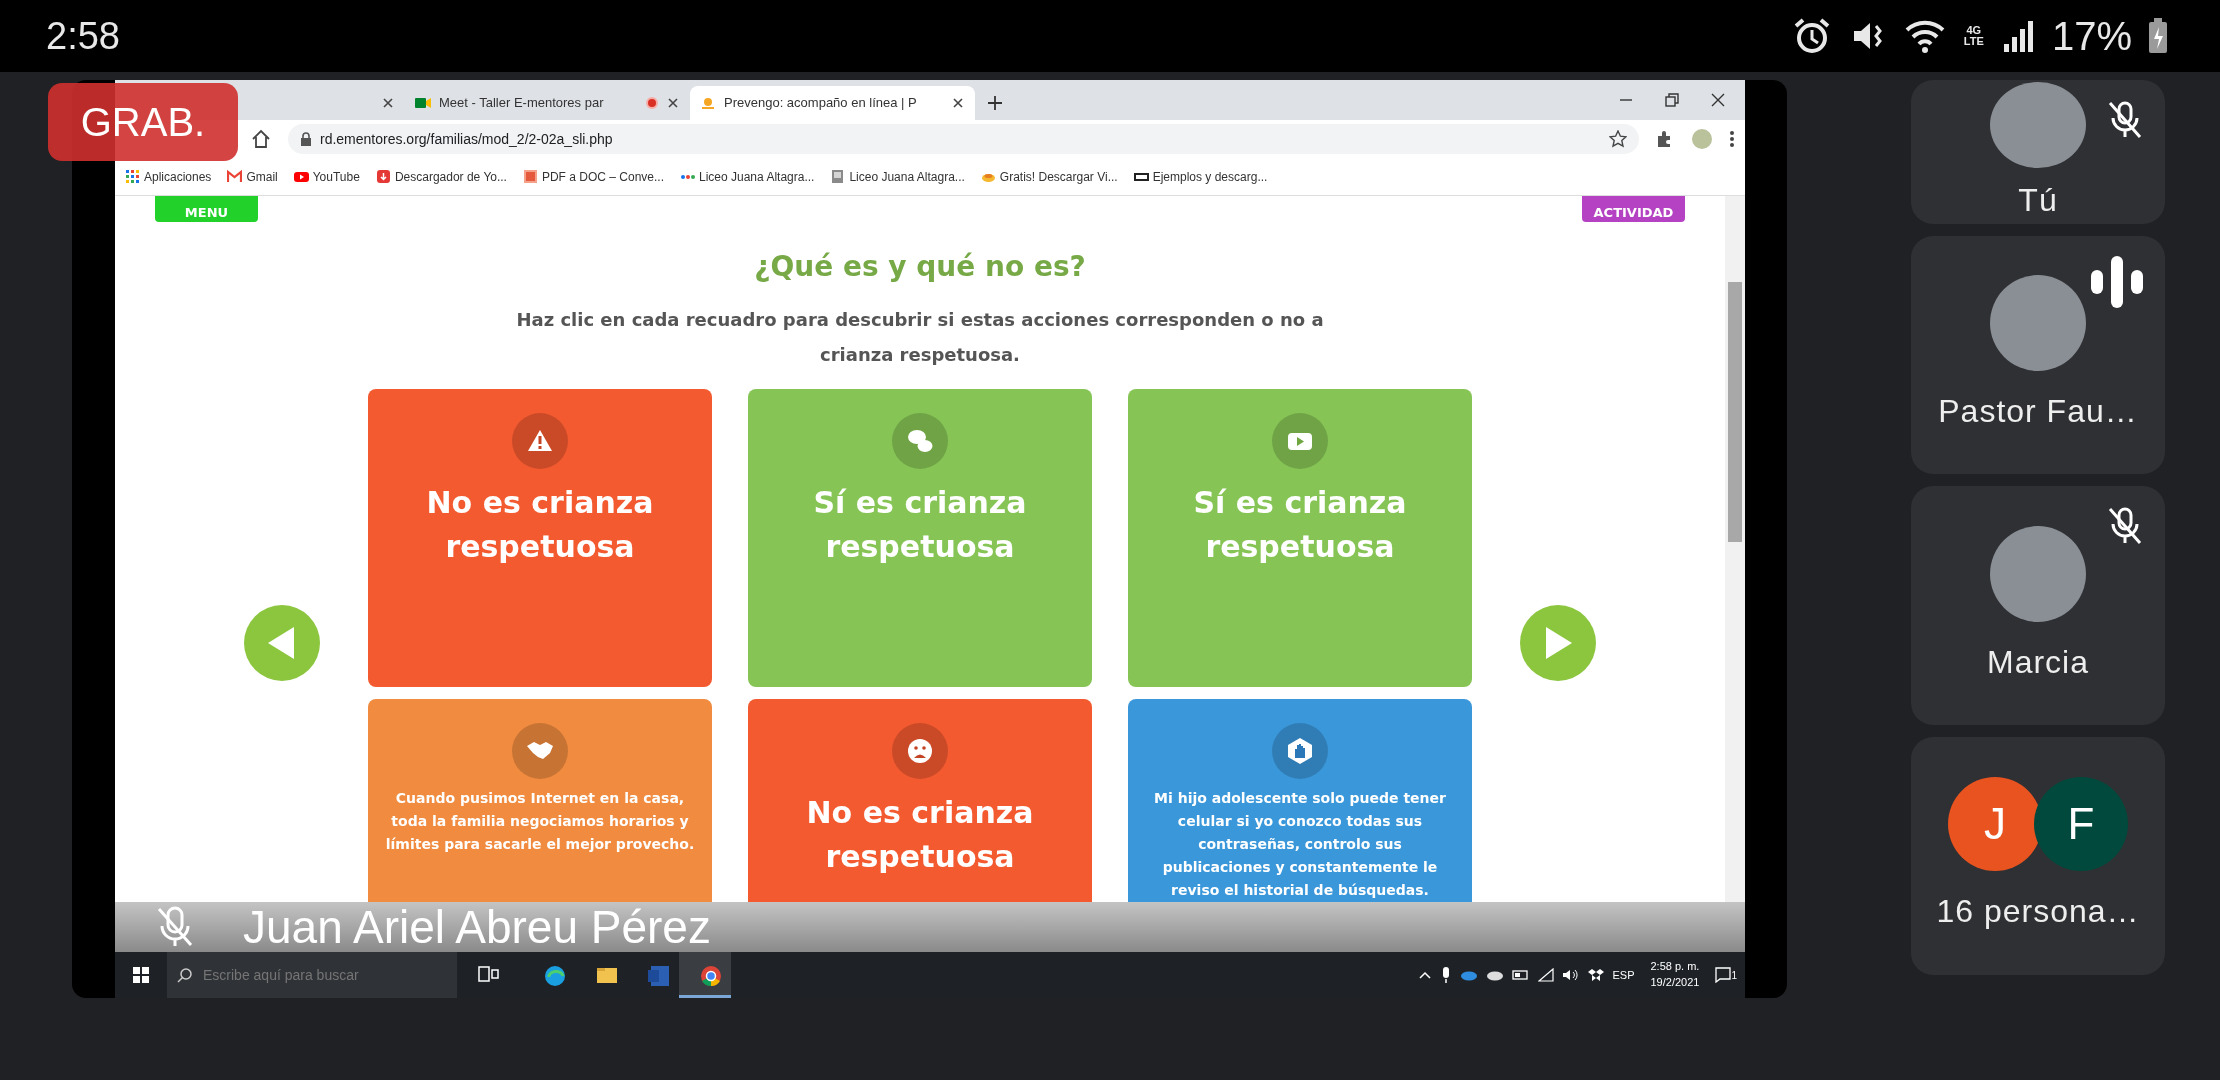  What do you see at coordinates (1675, 967) in the screenshot?
I see `taskbar-time: 2:58 p. m.` at bounding box center [1675, 967].